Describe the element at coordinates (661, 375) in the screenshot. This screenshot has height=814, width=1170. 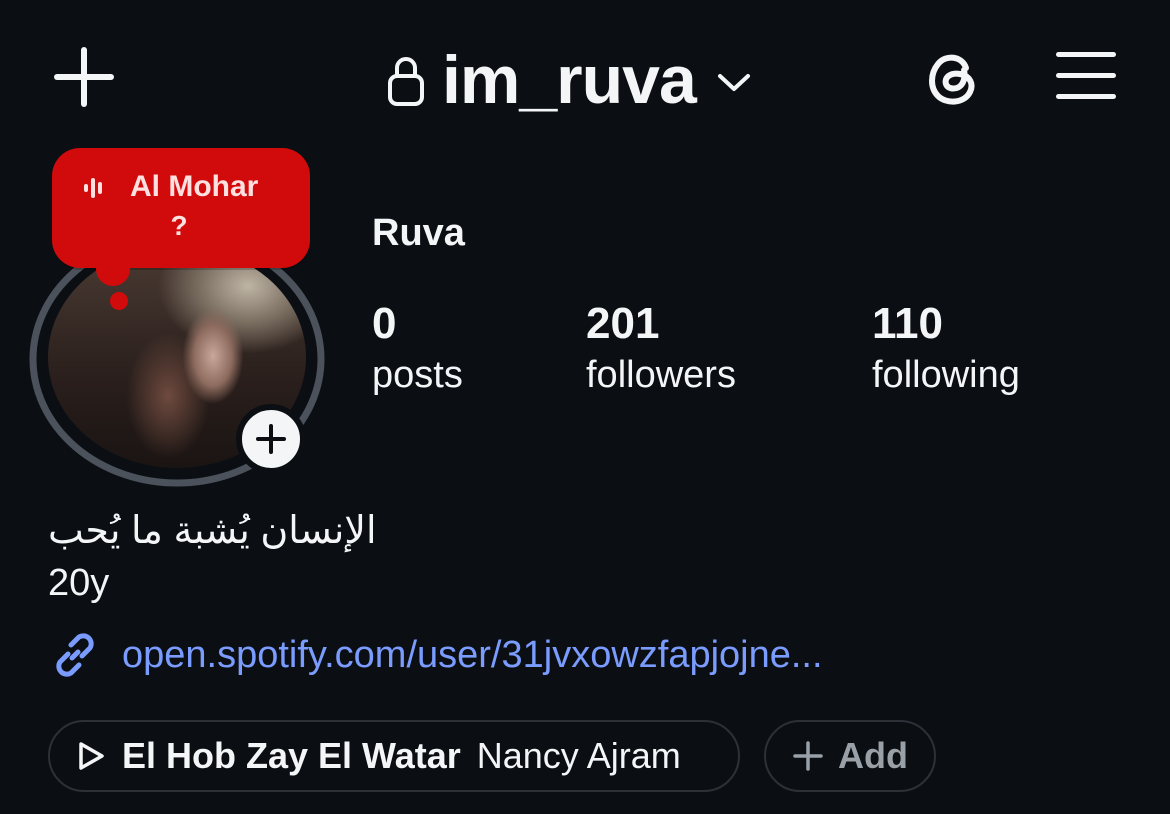
I see `followers-label: followers` at that location.